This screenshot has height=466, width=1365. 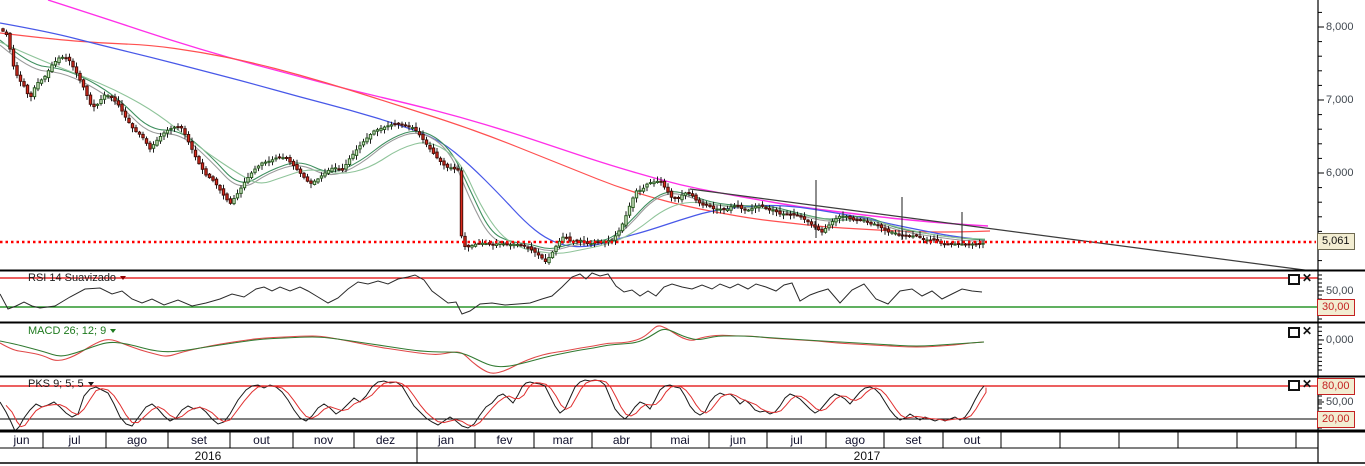 I want to click on macd-axis-label: 0,000, so click(x=1340, y=340).